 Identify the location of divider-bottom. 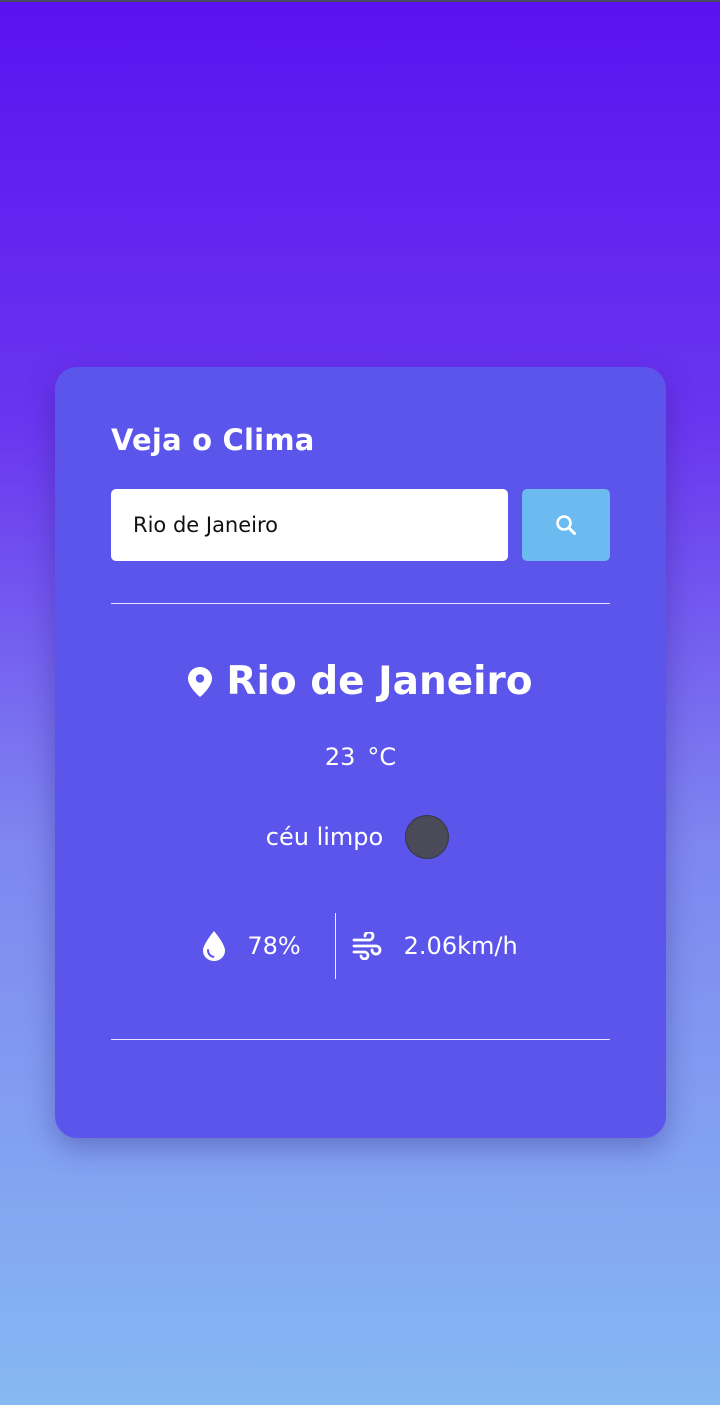
(360, 1039).